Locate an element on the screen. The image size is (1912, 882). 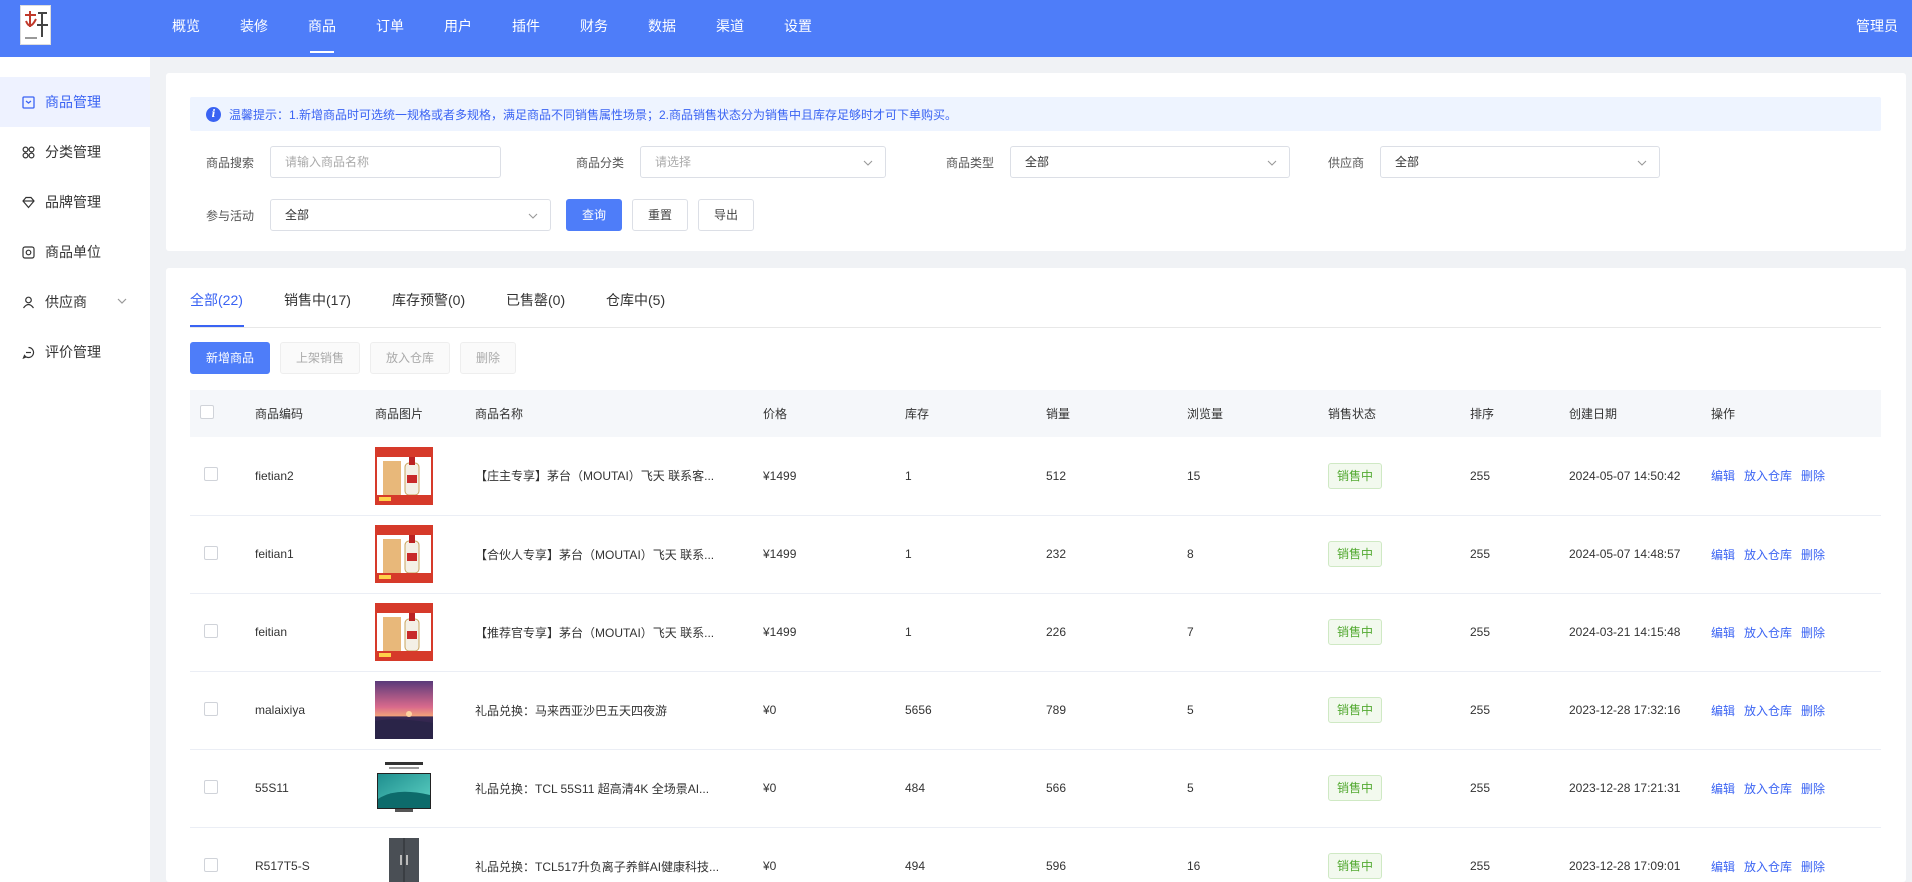
col-code: 商品编码 is located at coordinates (315, 413).